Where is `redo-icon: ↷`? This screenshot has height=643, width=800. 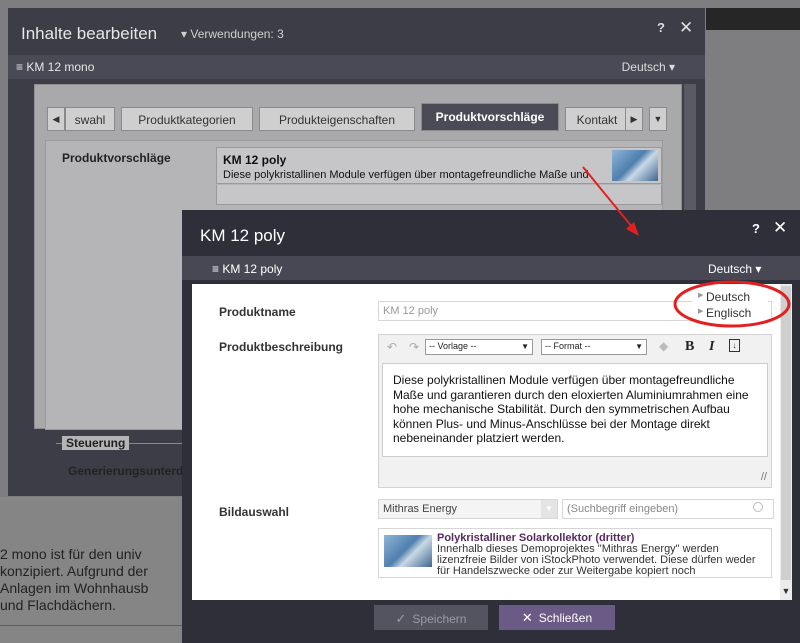
redo-icon: ↷ is located at coordinates (414, 347).